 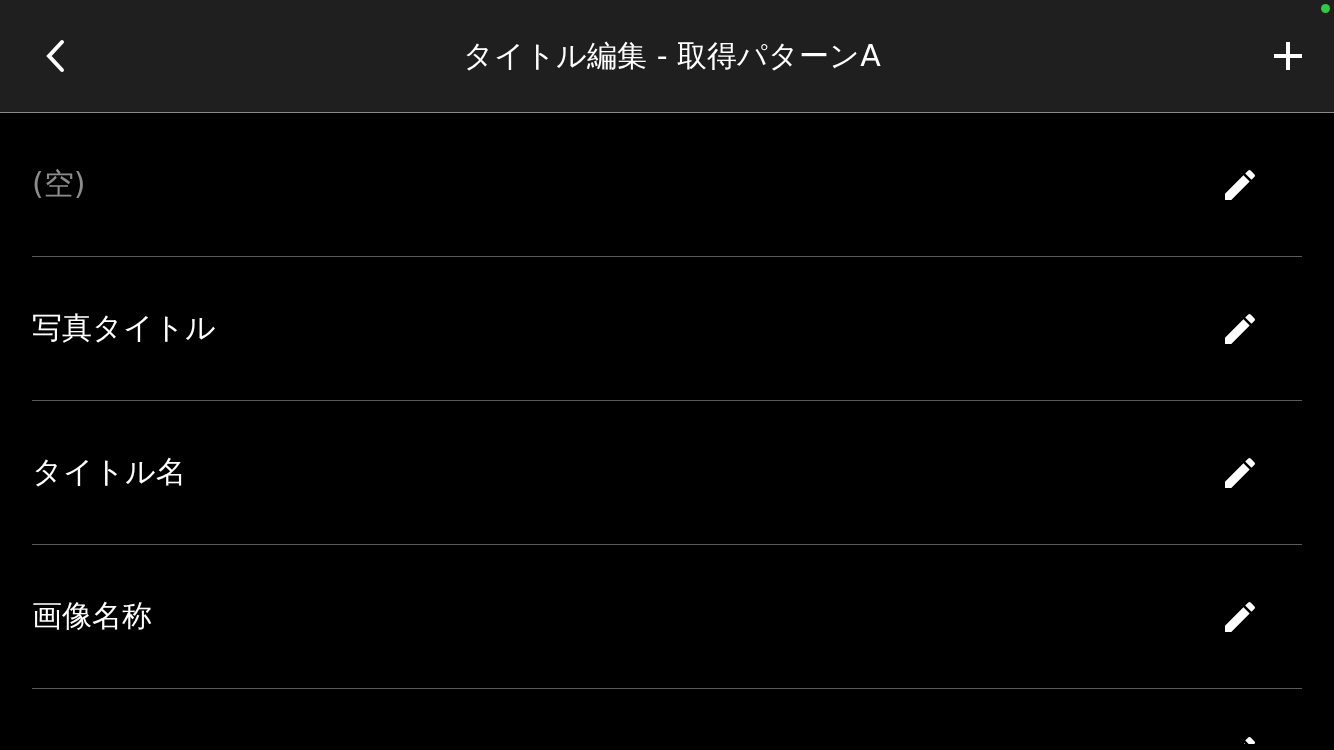 I want to click on item-label: (空), so click(x=59, y=184).